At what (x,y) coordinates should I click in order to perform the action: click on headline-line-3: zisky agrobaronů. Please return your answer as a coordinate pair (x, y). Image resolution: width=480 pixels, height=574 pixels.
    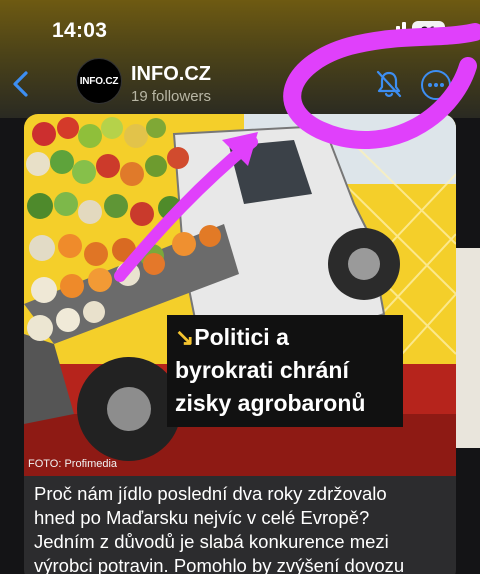
    Looking at the image, I should click on (270, 403).